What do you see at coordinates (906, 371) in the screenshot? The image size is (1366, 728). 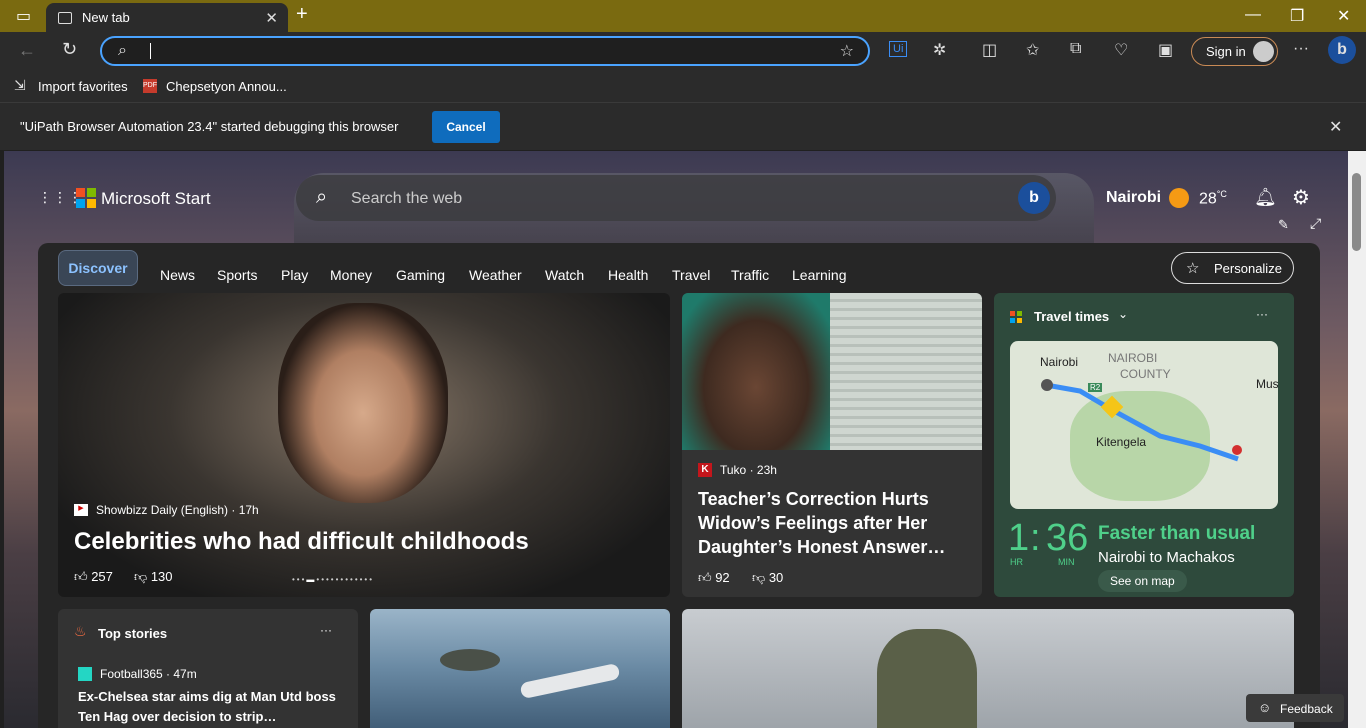 I see `article-image-right` at bounding box center [906, 371].